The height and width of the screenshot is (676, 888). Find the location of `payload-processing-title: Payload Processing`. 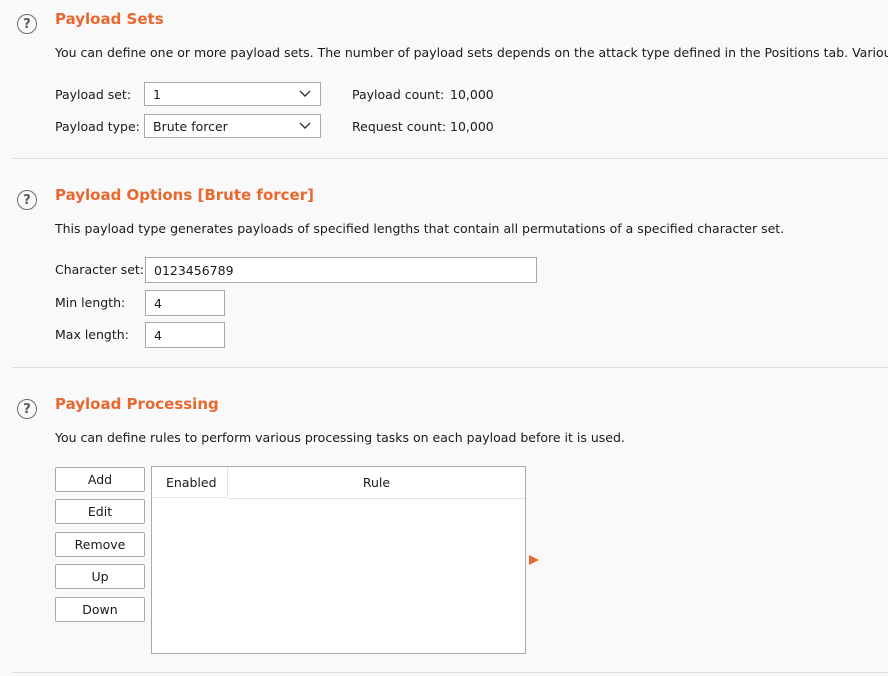

payload-processing-title: Payload Processing is located at coordinates (137, 404).